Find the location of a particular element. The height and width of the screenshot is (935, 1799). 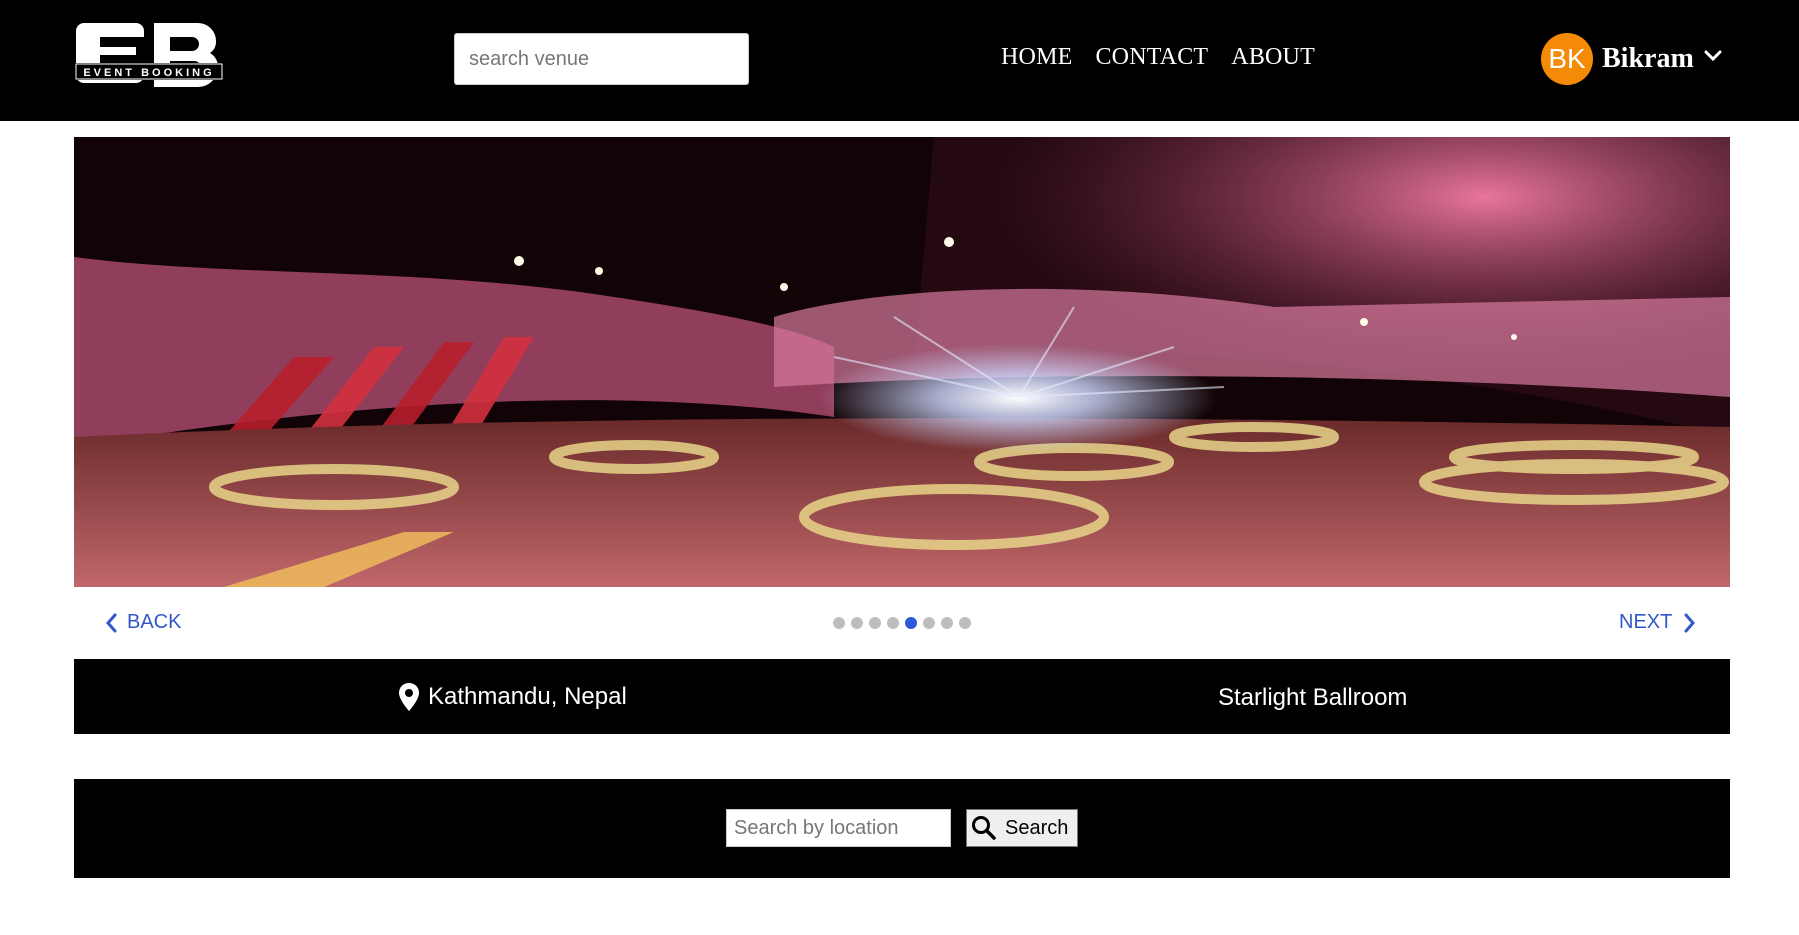

next-label: NEXT is located at coordinates (1646, 622).